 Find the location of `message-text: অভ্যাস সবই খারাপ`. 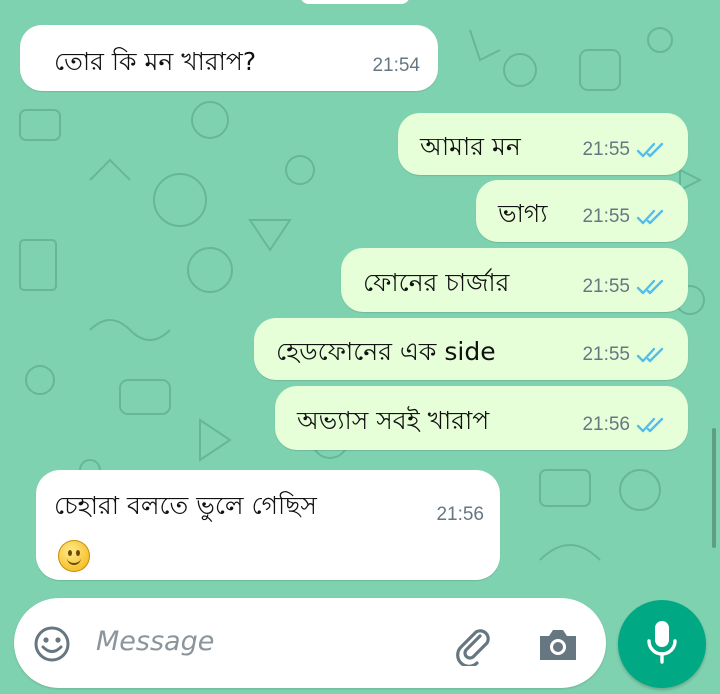

message-text: অভ্যাস সবই খারাপ is located at coordinates (393, 420).